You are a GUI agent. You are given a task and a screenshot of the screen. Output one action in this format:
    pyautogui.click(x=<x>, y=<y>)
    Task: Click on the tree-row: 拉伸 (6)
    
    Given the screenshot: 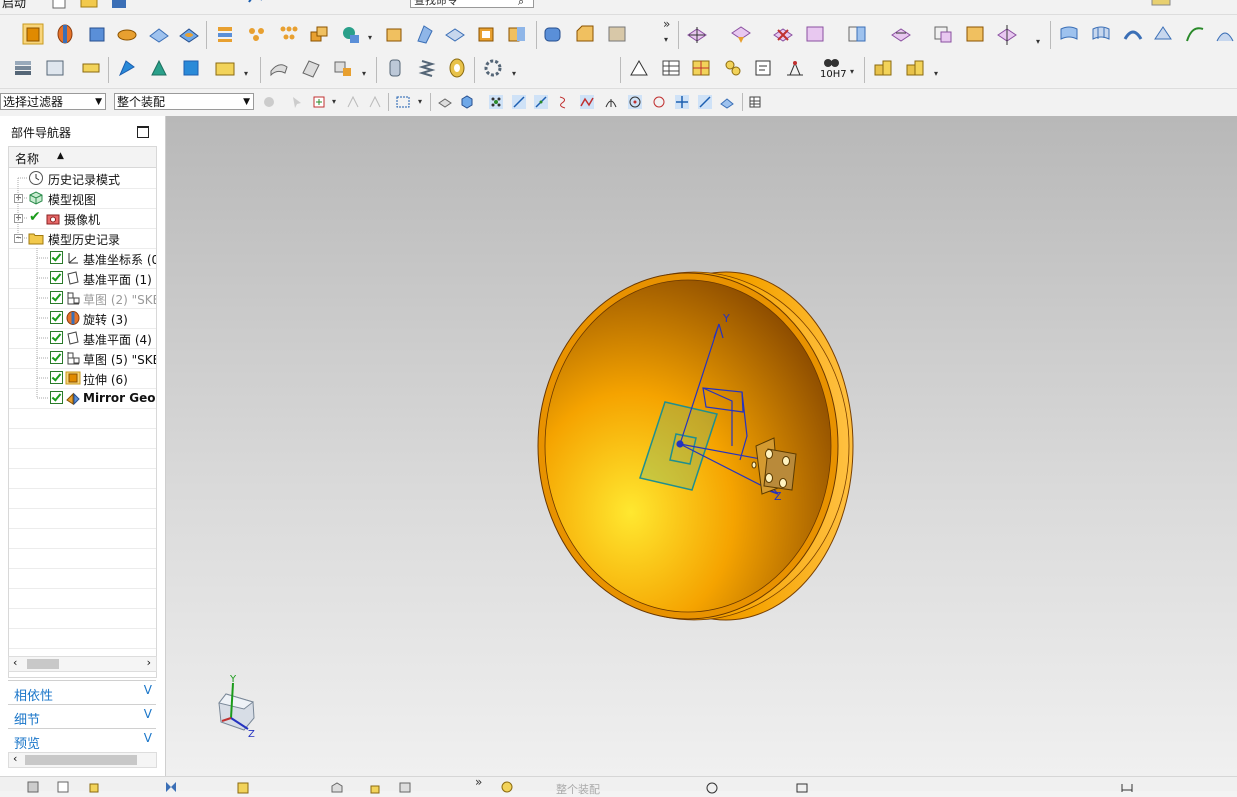 What is the action you would take?
    pyautogui.click(x=82, y=378)
    